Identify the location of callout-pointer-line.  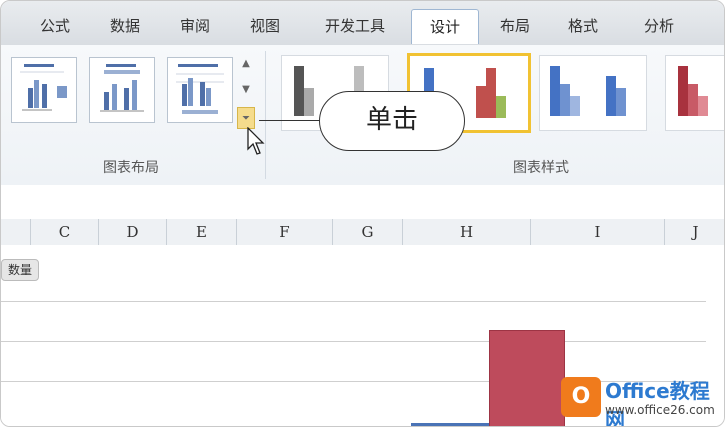
(290, 120).